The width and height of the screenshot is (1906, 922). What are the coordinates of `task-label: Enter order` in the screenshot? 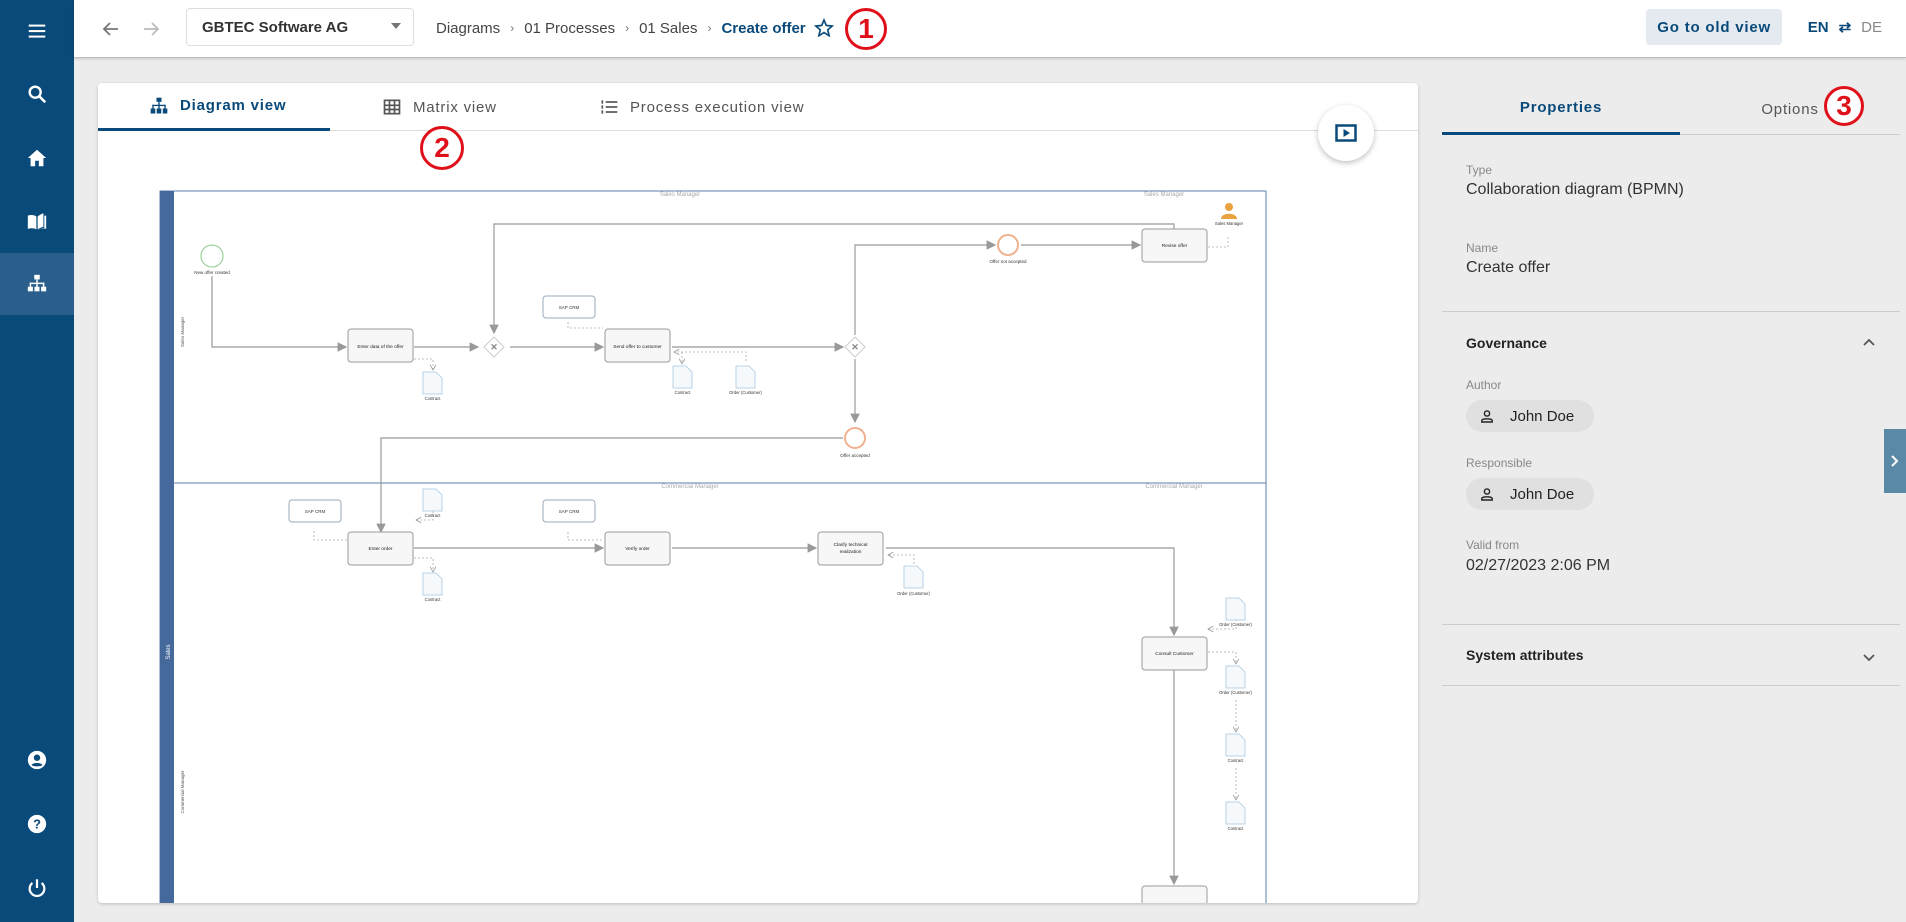 It's located at (381, 549).